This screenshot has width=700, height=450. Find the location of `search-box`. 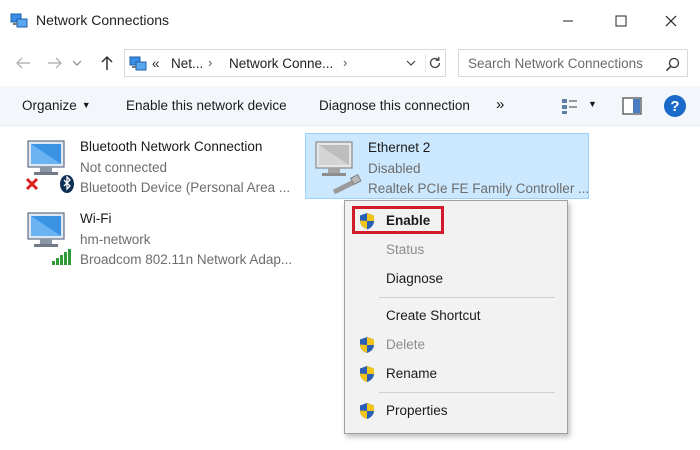

search-box is located at coordinates (573, 63).